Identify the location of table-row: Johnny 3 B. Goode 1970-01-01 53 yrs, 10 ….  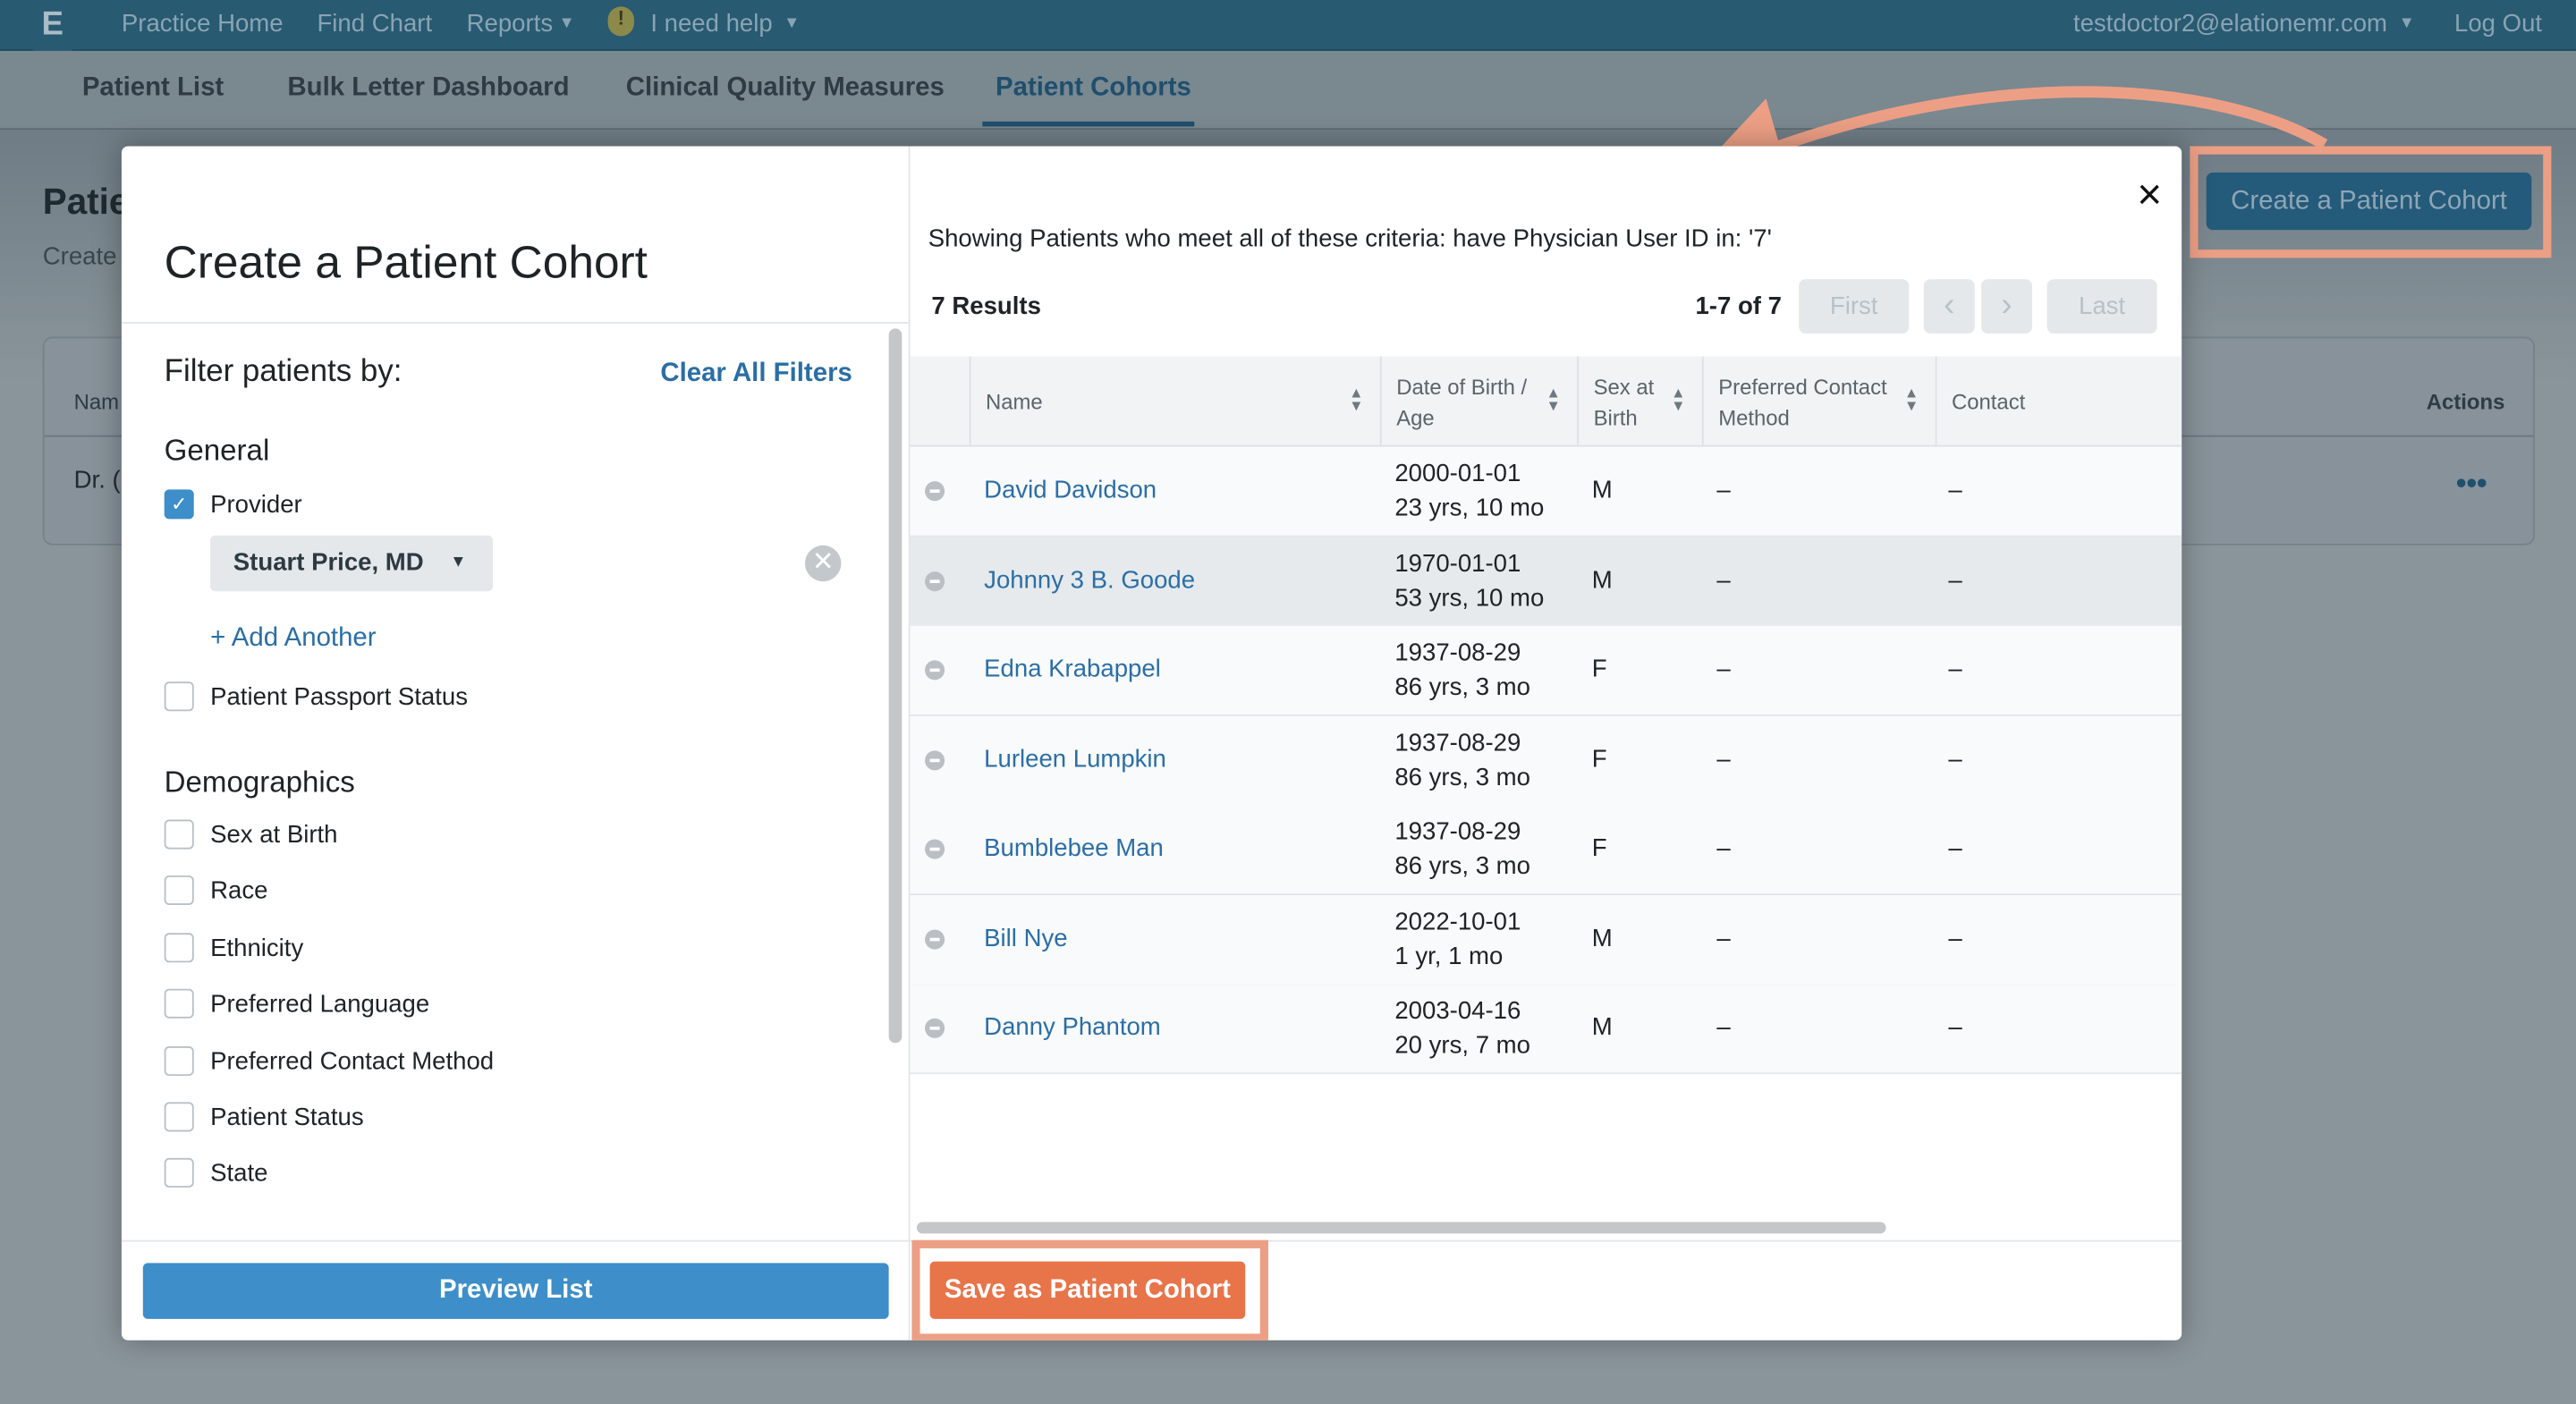
(1546, 582).